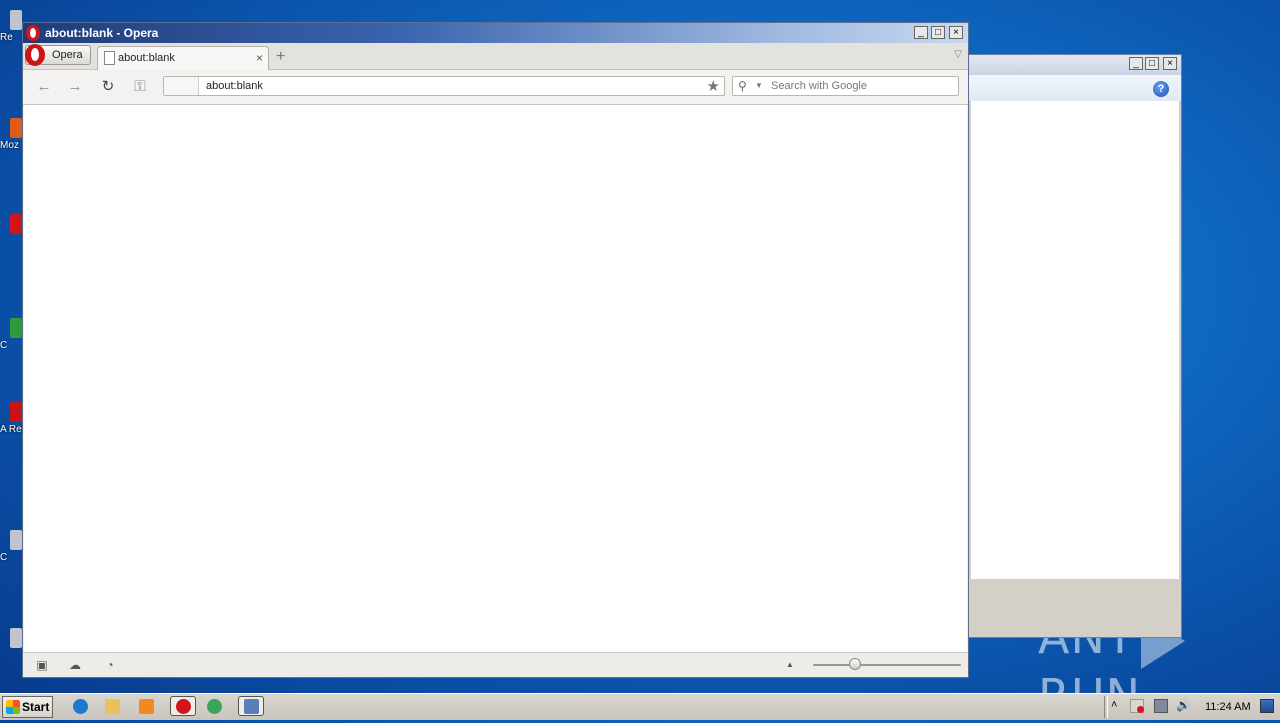 The width and height of the screenshot is (1280, 723). I want to click on zoom-slider, so click(887, 665).